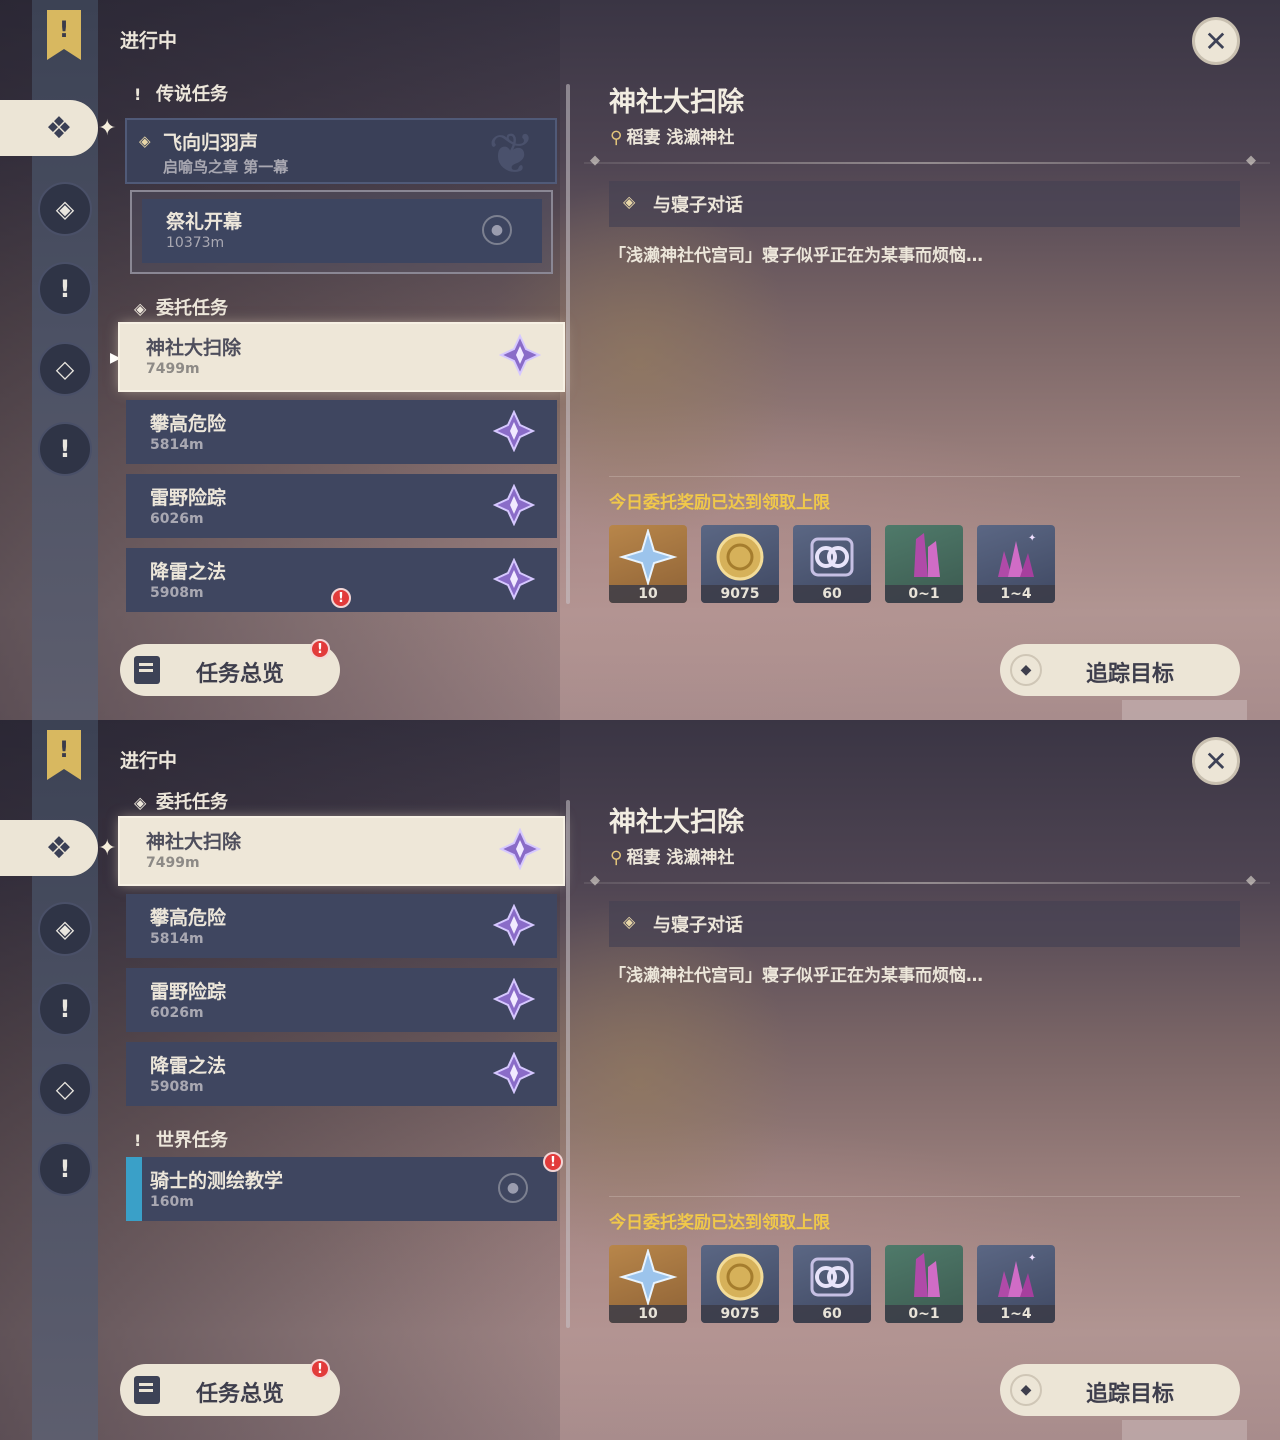  Describe the element at coordinates (1026, 1390) in the screenshot. I see `track-diamond-icon: ◆` at that location.